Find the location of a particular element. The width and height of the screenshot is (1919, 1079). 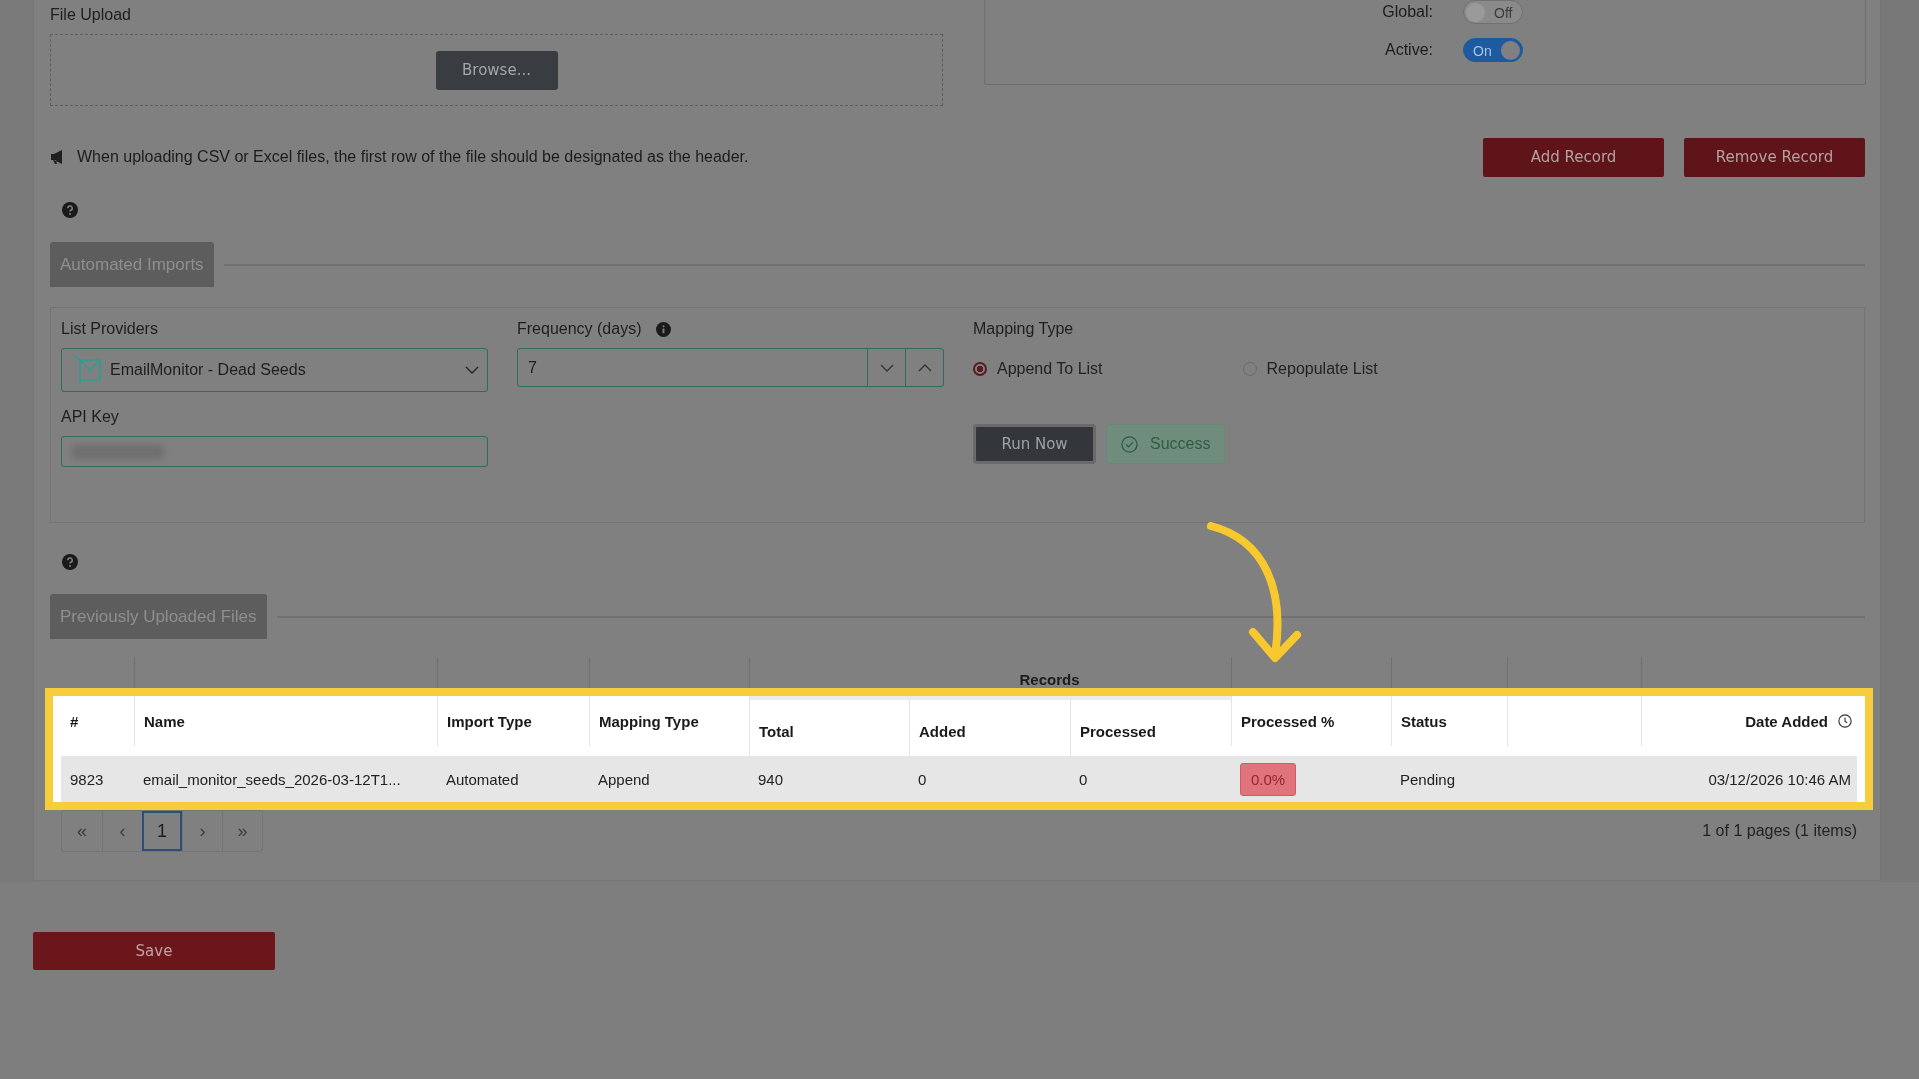

table-cell: Pending is located at coordinates (1428, 779).